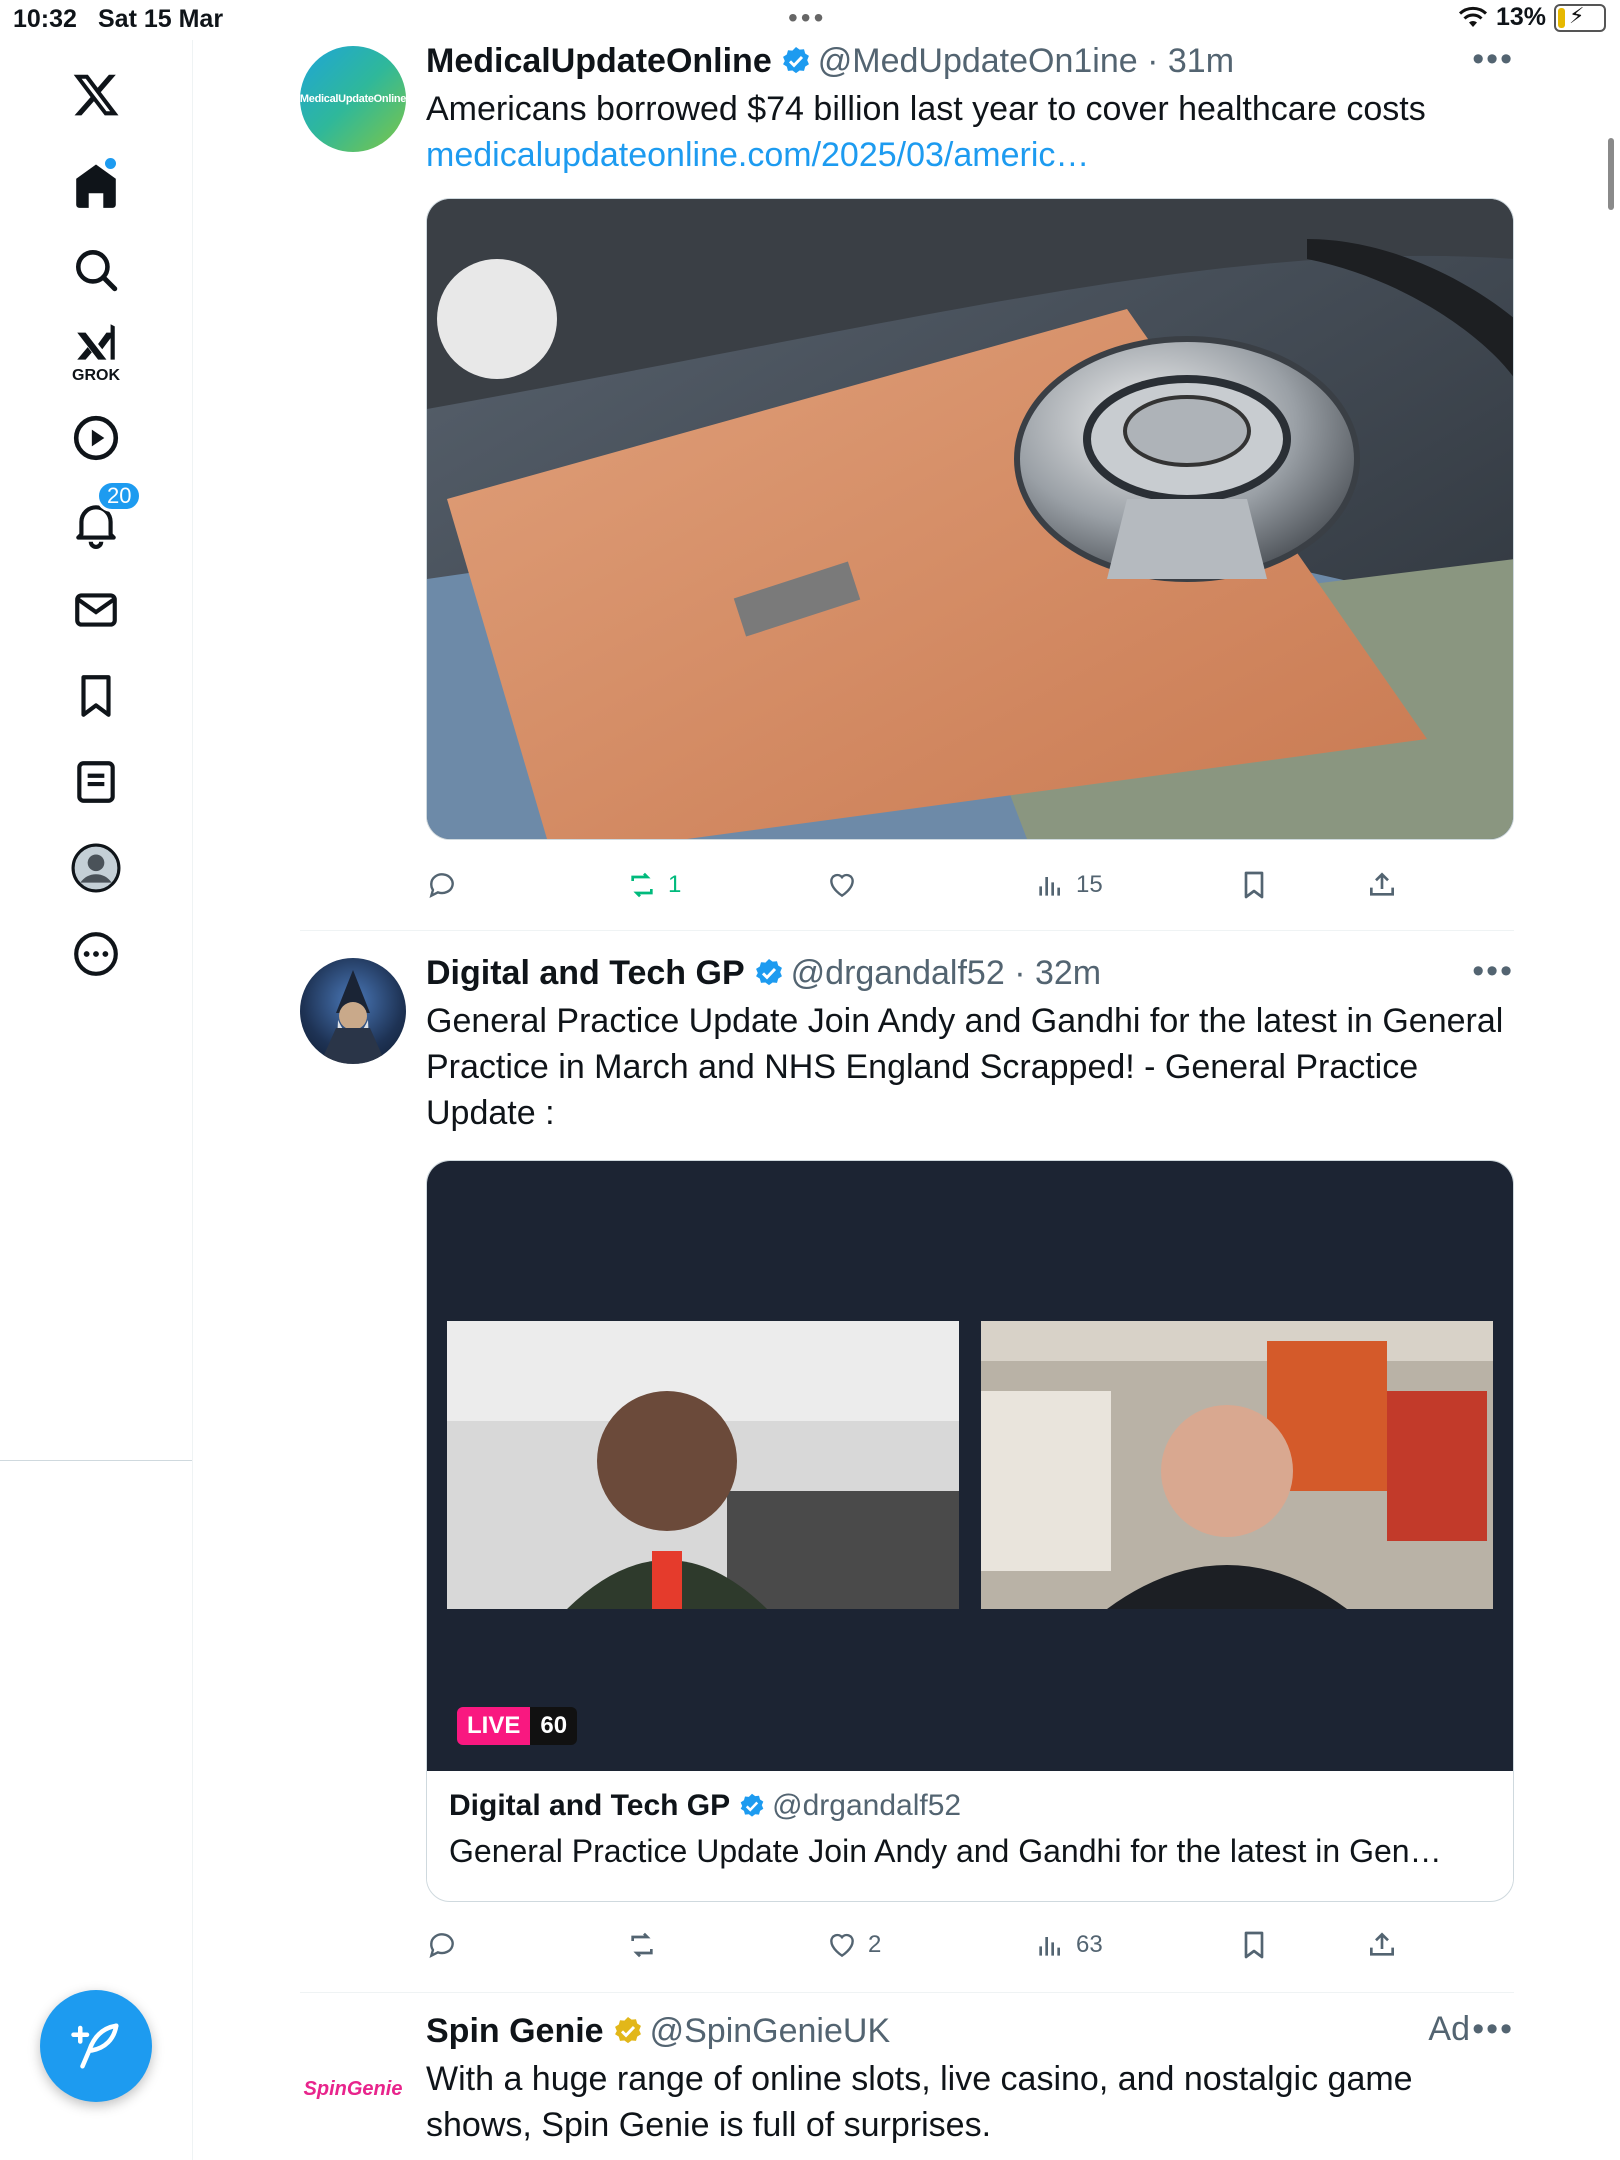 This screenshot has height=2160, width=1620. What do you see at coordinates (1068, 885) in the screenshot?
I see `views-button: 15` at bounding box center [1068, 885].